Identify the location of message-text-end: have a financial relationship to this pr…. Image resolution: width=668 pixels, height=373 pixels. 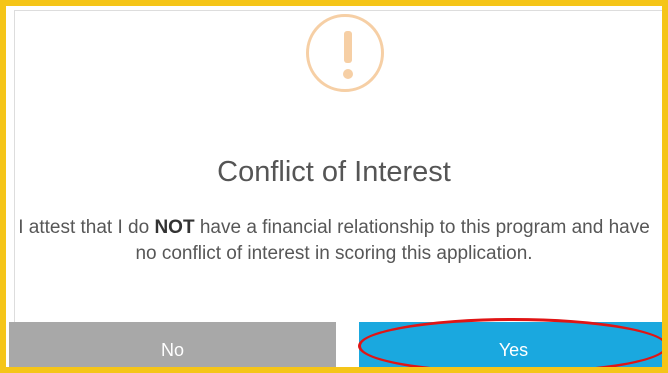
(392, 240).